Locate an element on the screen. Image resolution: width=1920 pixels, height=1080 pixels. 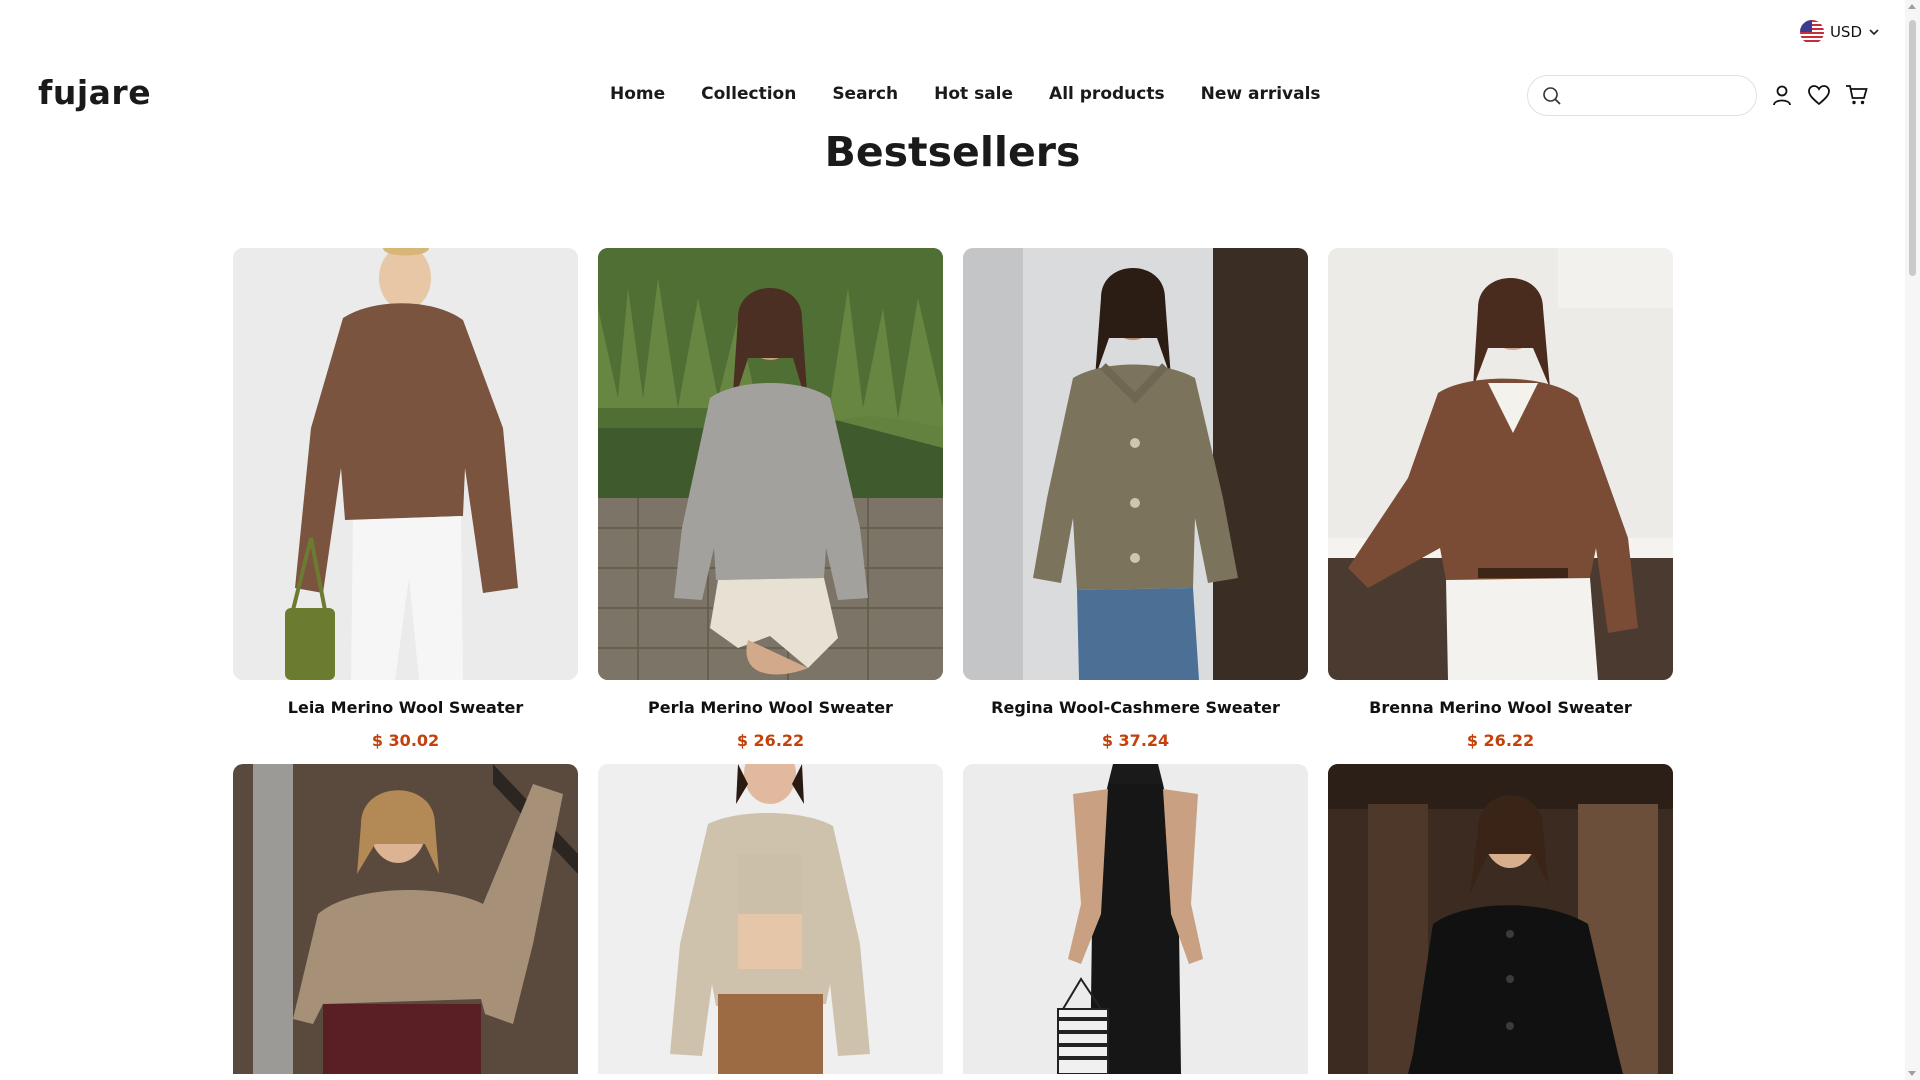
account-icon is located at coordinates (1782, 95).